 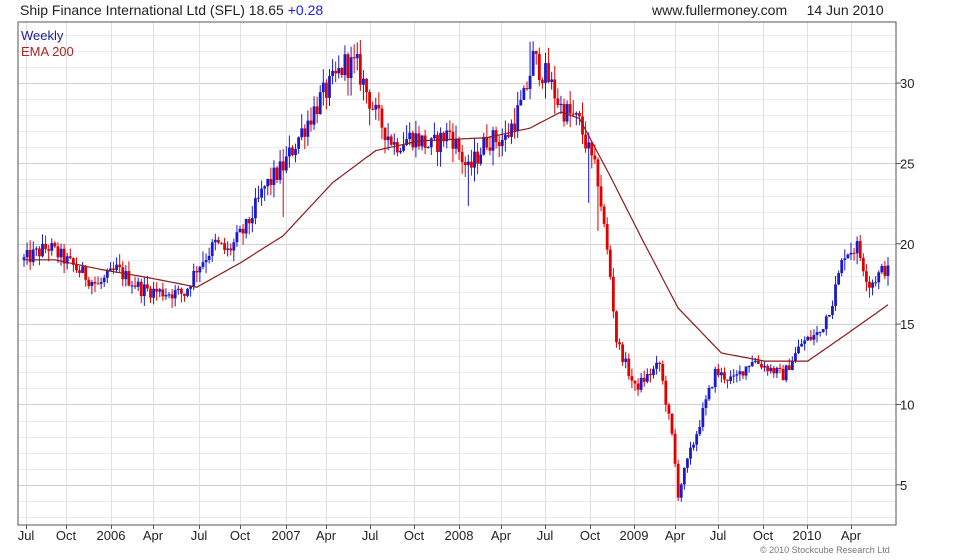 What do you see at coordinates (825, 550) in the screenshot?
I see `copyright-note: © 2010 Stockcube Research Ltd` at bounding box center [825, 550].